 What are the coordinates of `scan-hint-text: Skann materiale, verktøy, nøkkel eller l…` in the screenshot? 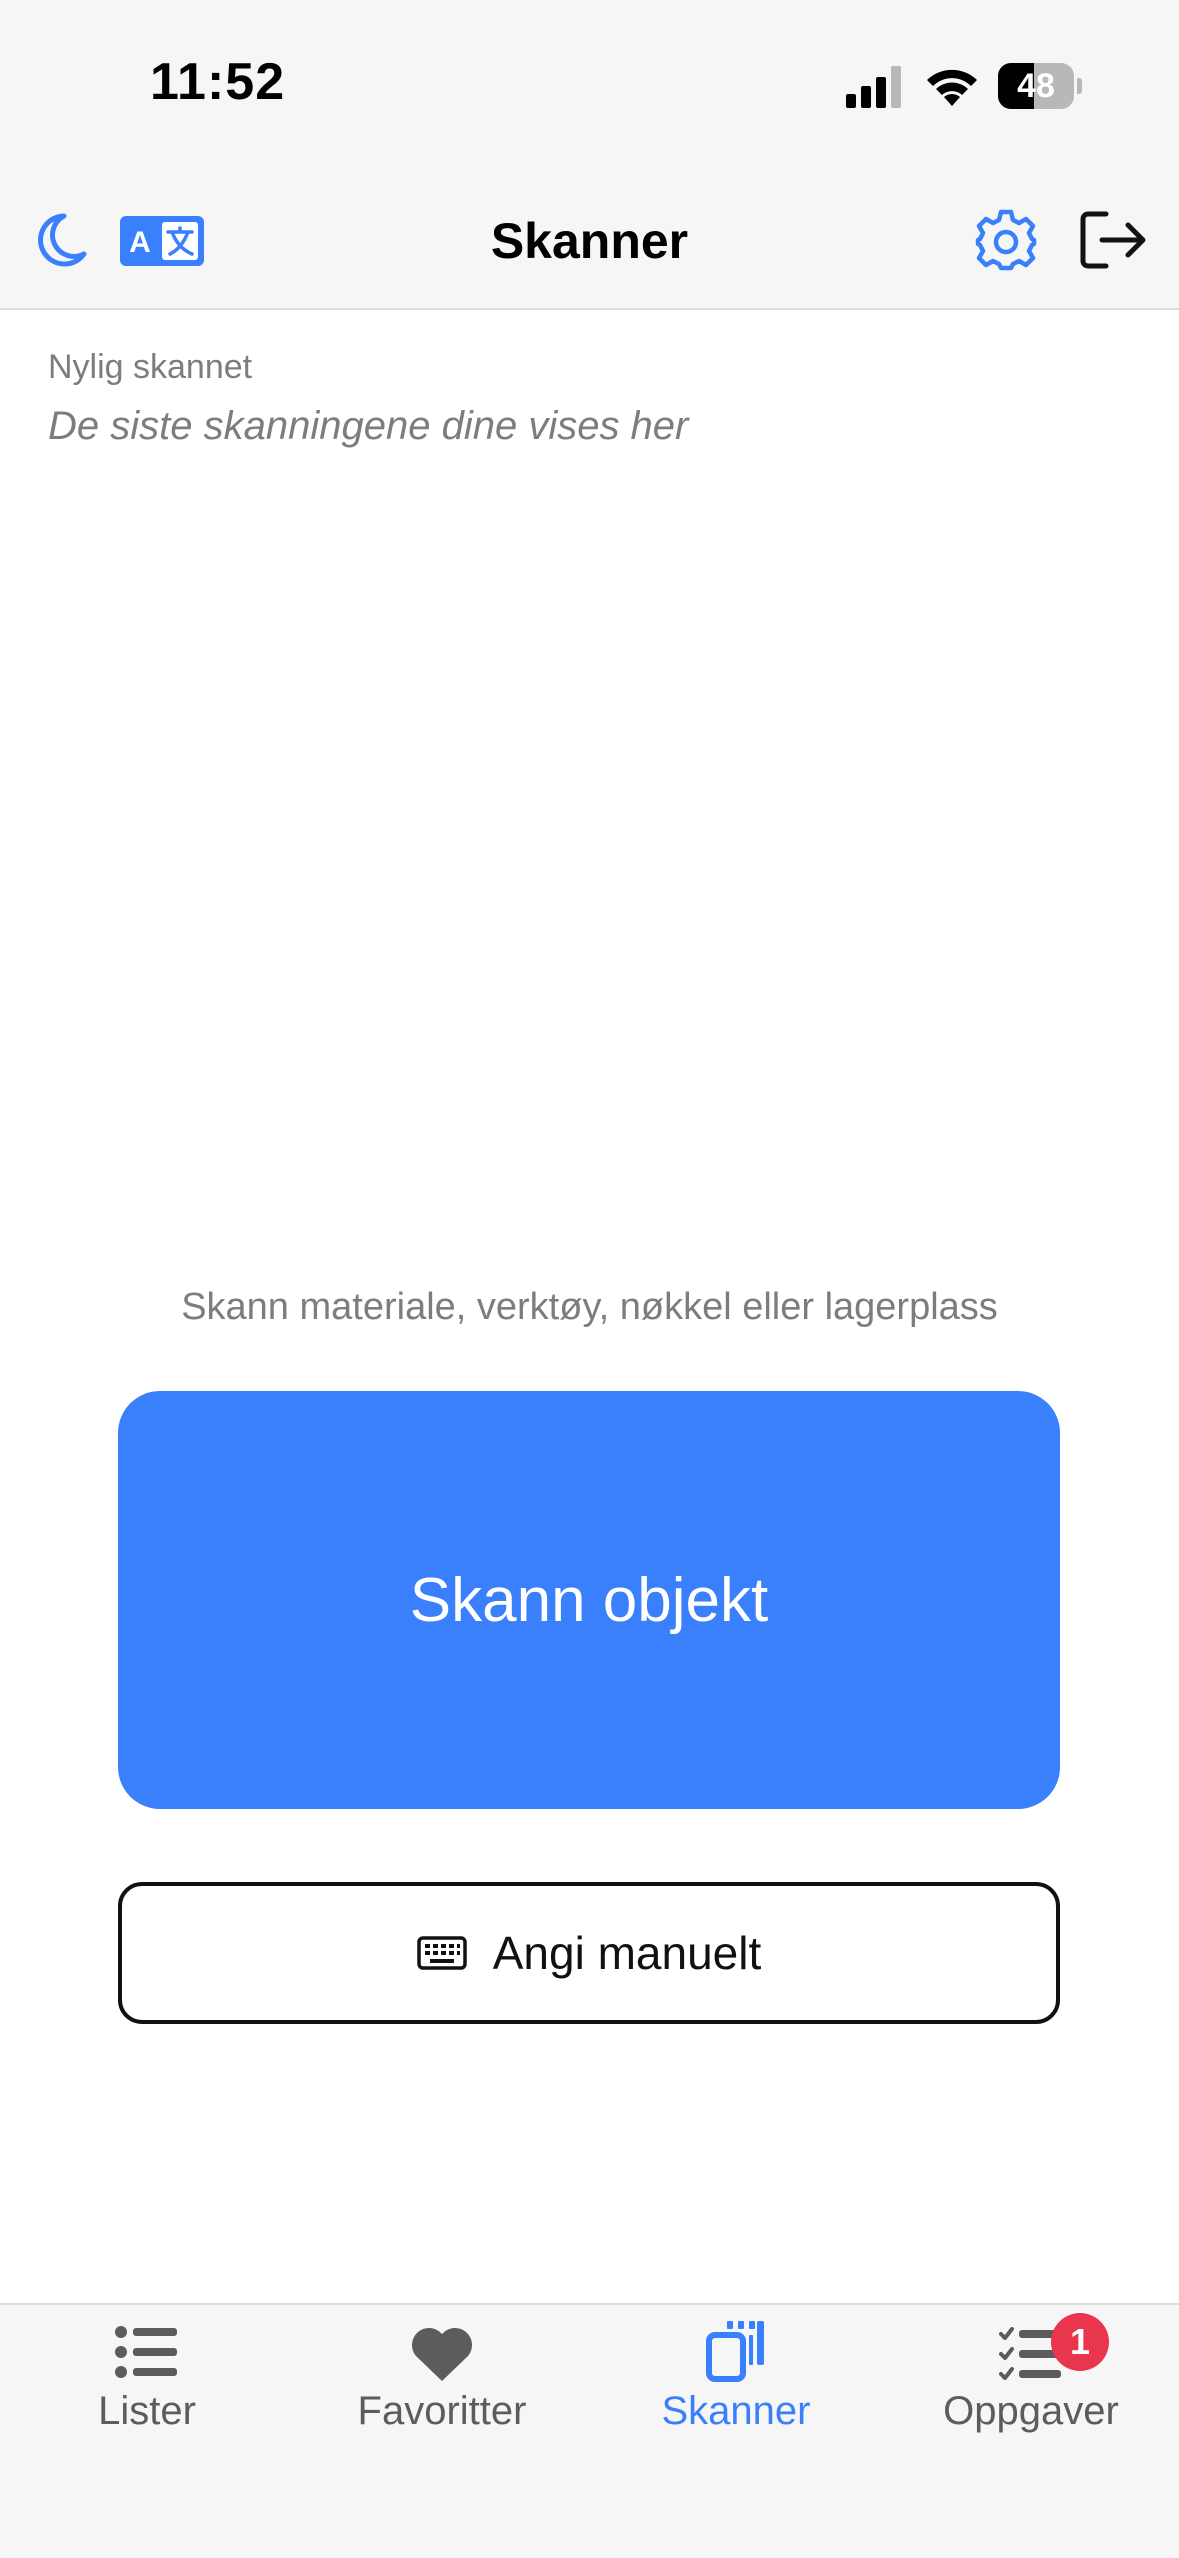 It's located at (589, 1307).